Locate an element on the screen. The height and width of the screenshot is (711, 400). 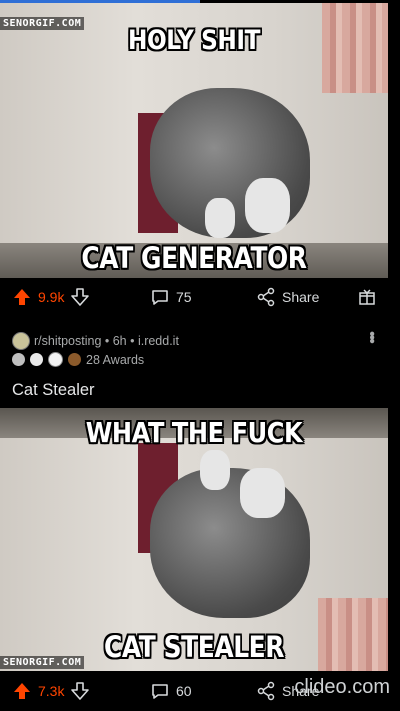
post-title: Cat Stealer is located at coordinates (53, 390).